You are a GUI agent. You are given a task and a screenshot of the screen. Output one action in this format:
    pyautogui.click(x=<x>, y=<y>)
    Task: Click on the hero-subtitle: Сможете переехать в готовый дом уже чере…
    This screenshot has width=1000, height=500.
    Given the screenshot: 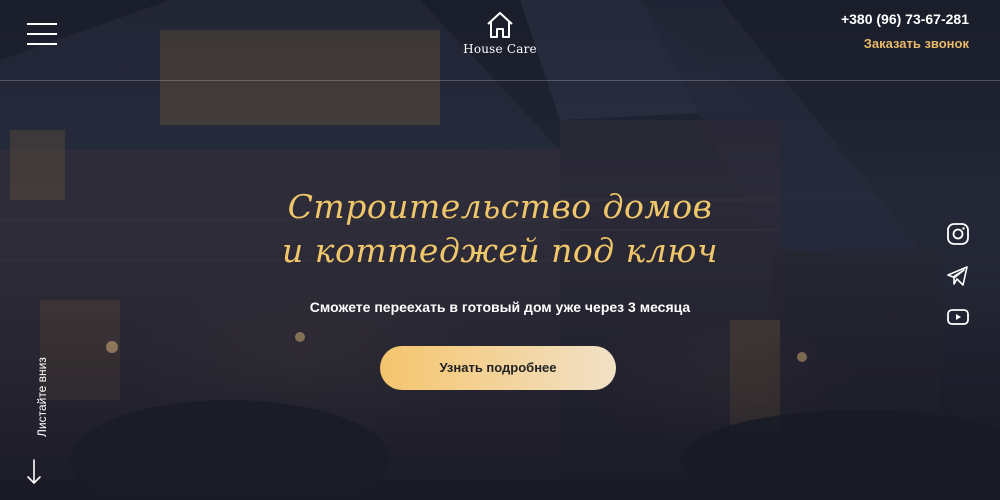 What is the action you would take?
    pyautogui.click(x=500, y=307)
    